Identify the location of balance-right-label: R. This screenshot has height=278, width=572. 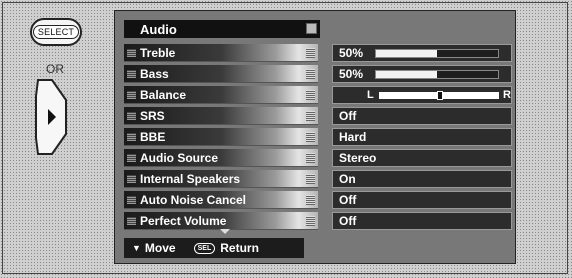
(507, 95).